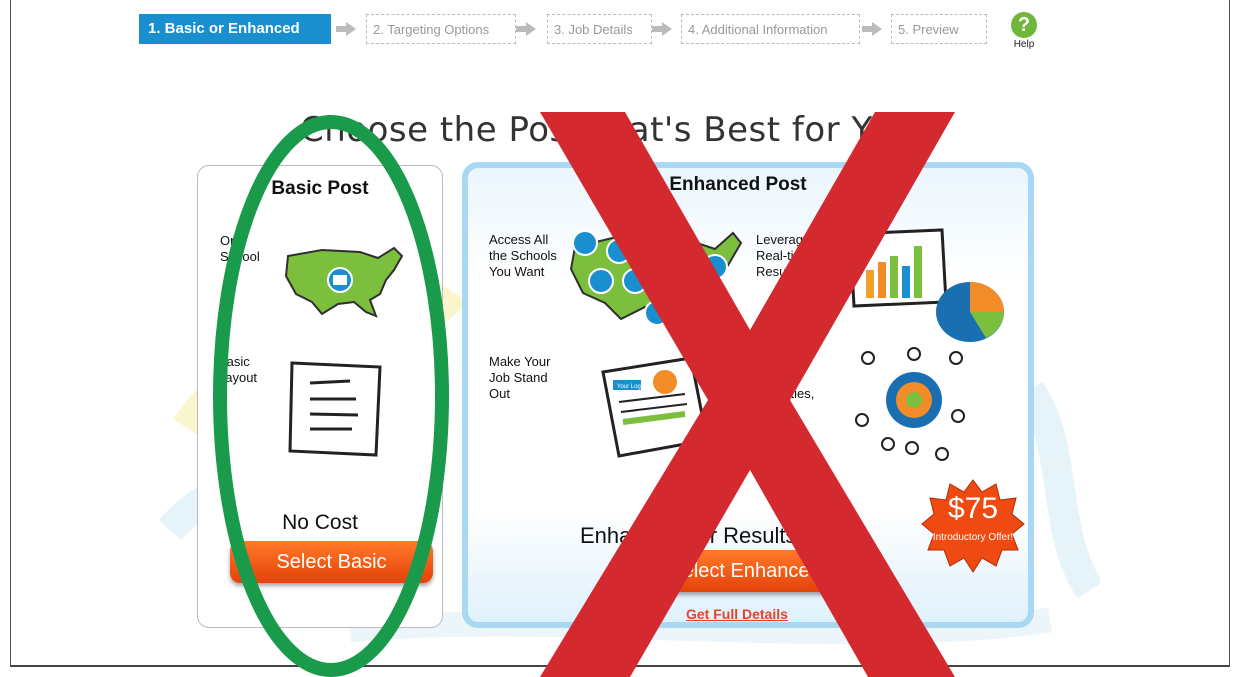 This screenshot has height=677, width=1233. I want to click on usa-map-icon, so click(344, 282).